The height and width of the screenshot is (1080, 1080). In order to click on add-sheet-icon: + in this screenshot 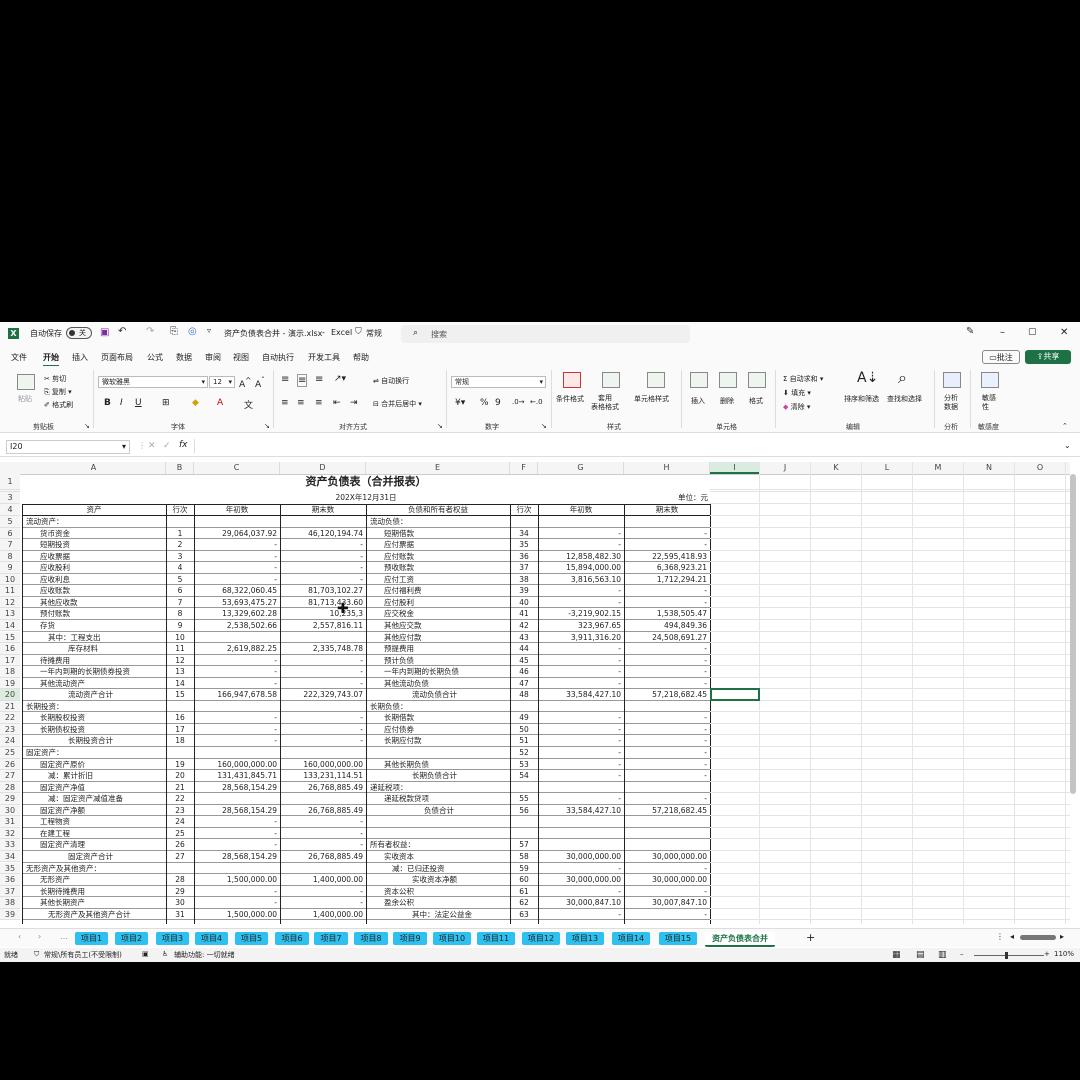, I will do `click(810, 937)`.